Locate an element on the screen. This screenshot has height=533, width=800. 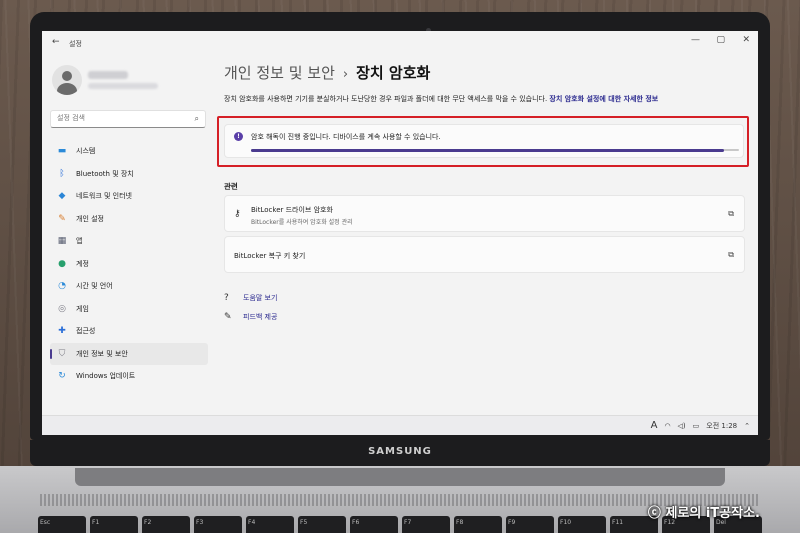
key: F3 is located at coordinates (218, 524).